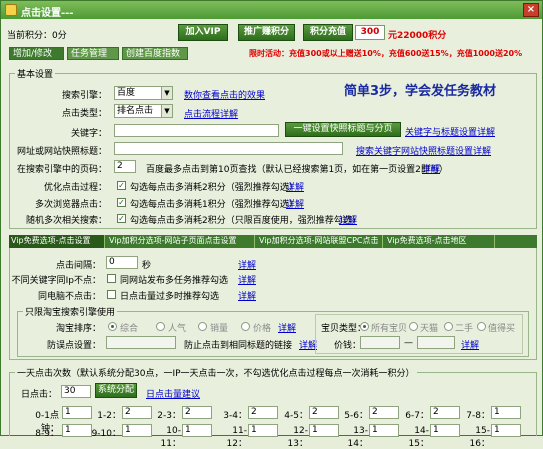 This screenshot has width=543, height=449. I want to click on click-flow-link: 点击流程详解, so click(211, 113).